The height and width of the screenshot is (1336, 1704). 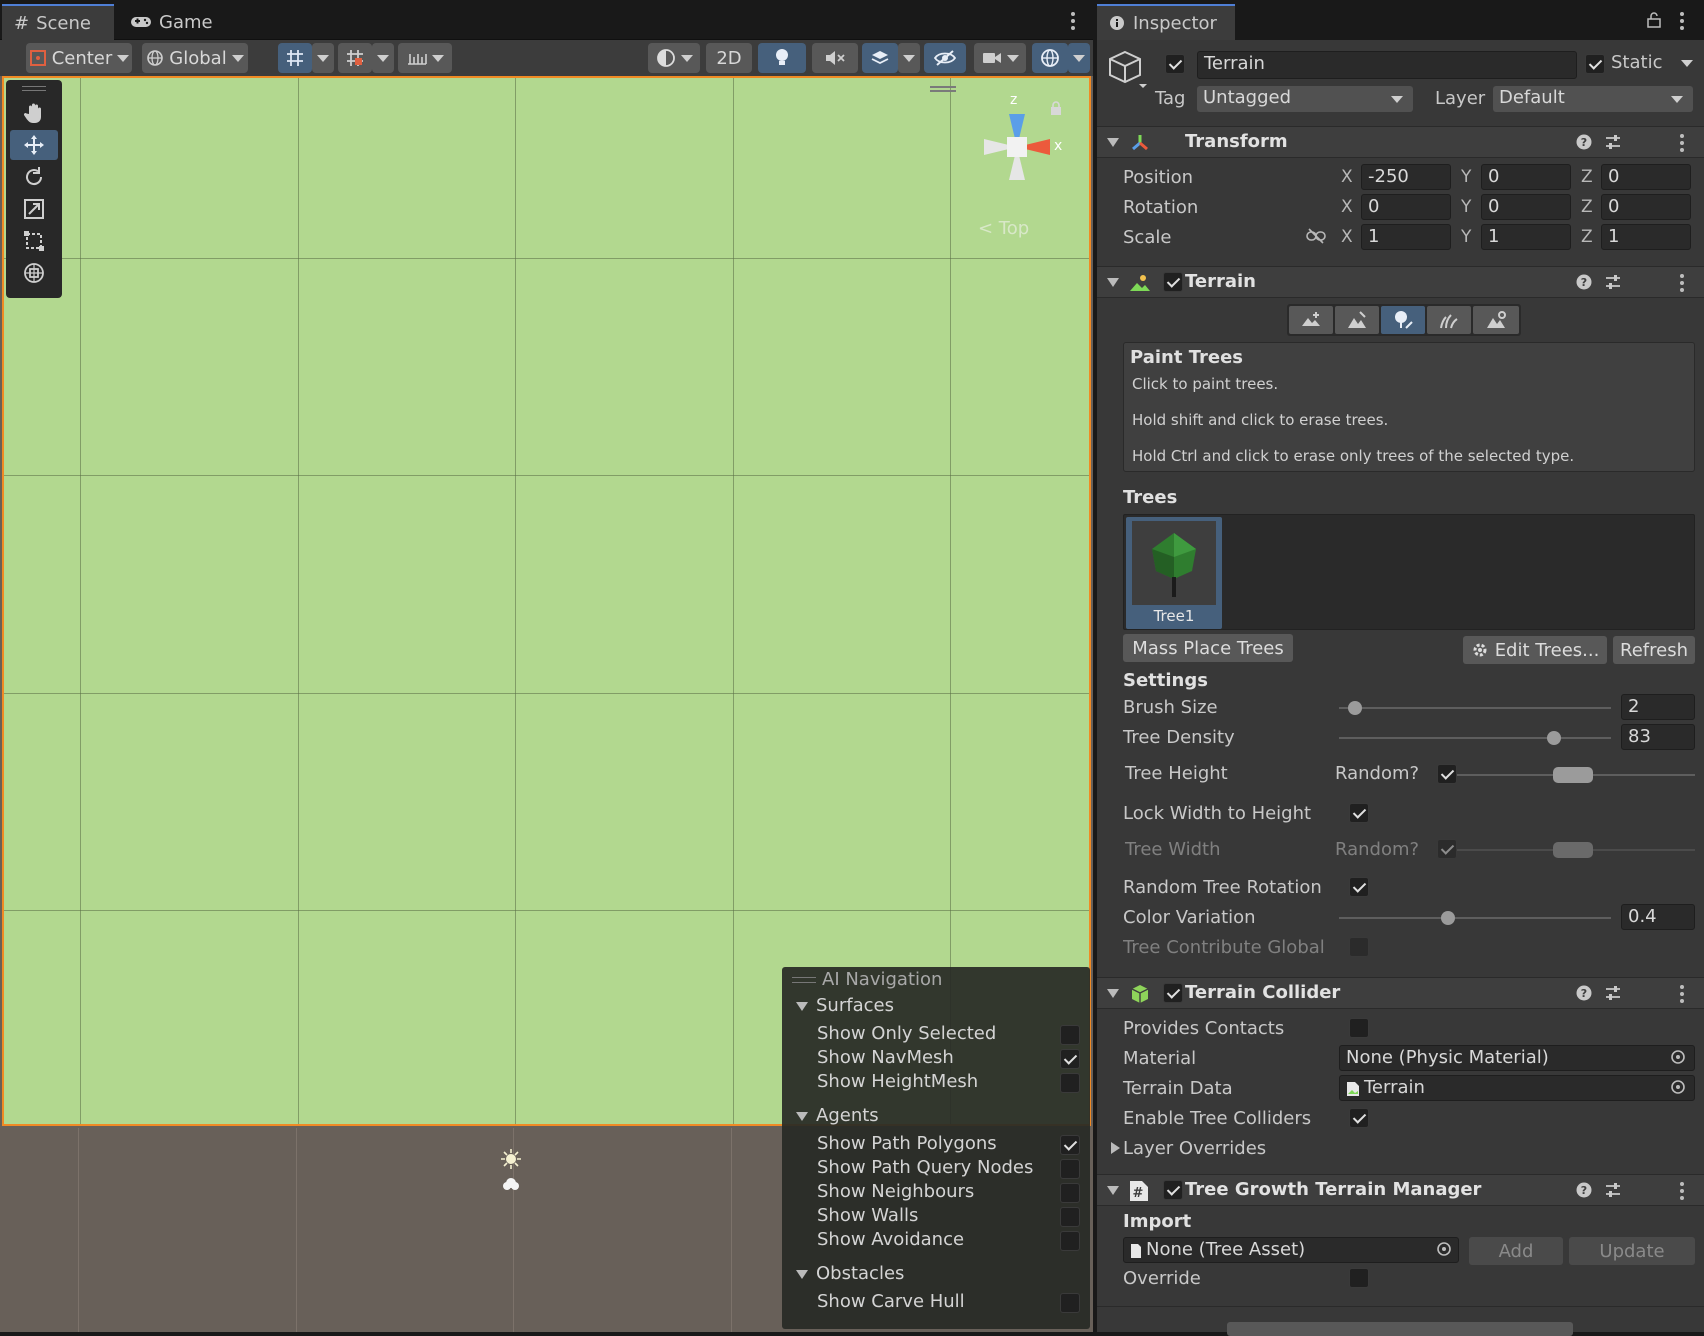 I want to click on scene-visibility-toggle, so click(x=945, y=58).